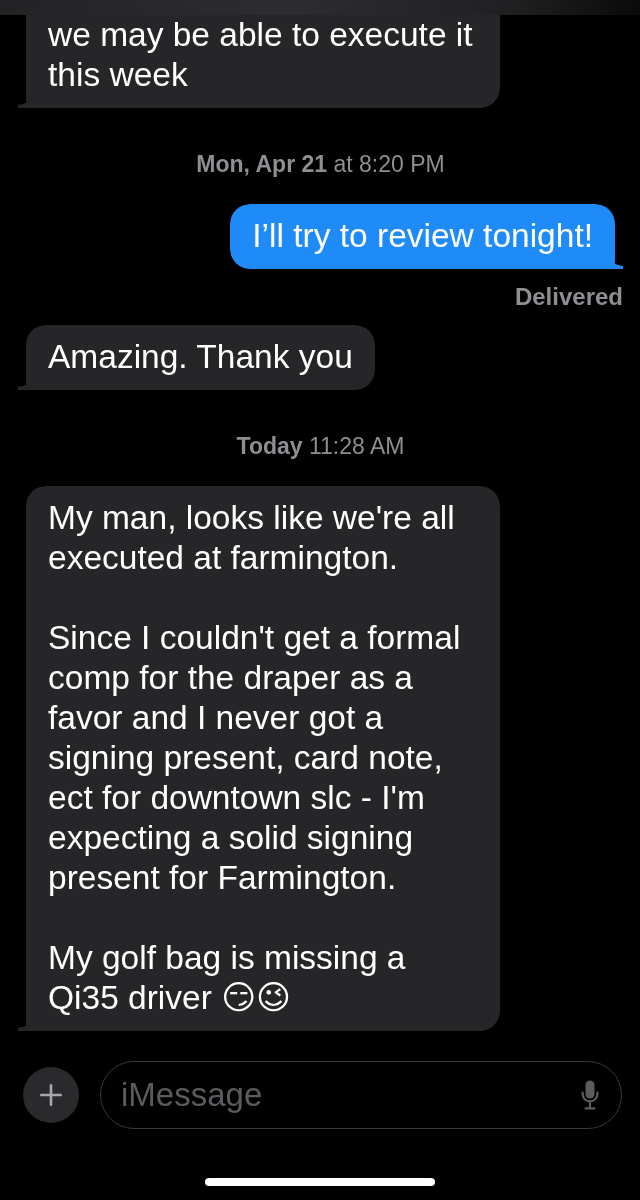 Image resolution: width=640 pixels, height=1200 pixels. I want to click on delivery-status: Delivered, so click(568, 297).